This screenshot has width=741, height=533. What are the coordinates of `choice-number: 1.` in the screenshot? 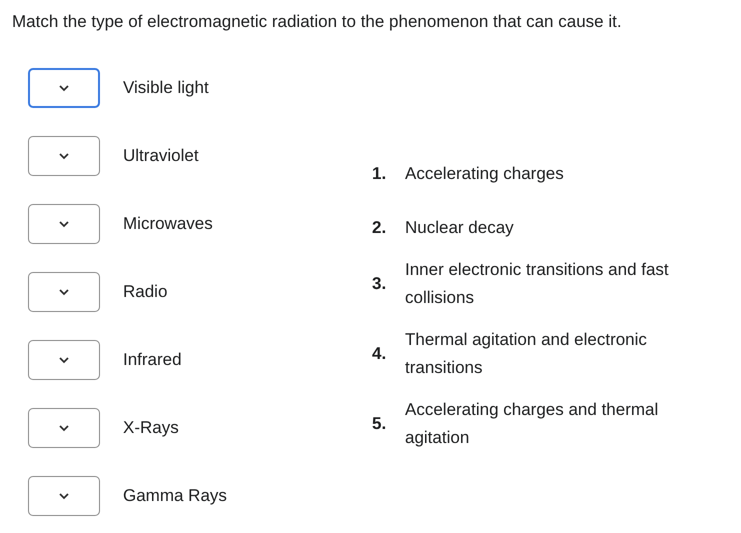 It's located at (380, 174).